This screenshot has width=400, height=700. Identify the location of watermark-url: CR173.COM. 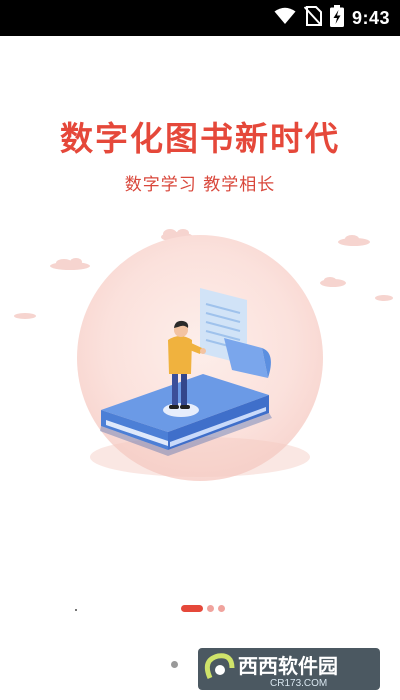
(298, 683).